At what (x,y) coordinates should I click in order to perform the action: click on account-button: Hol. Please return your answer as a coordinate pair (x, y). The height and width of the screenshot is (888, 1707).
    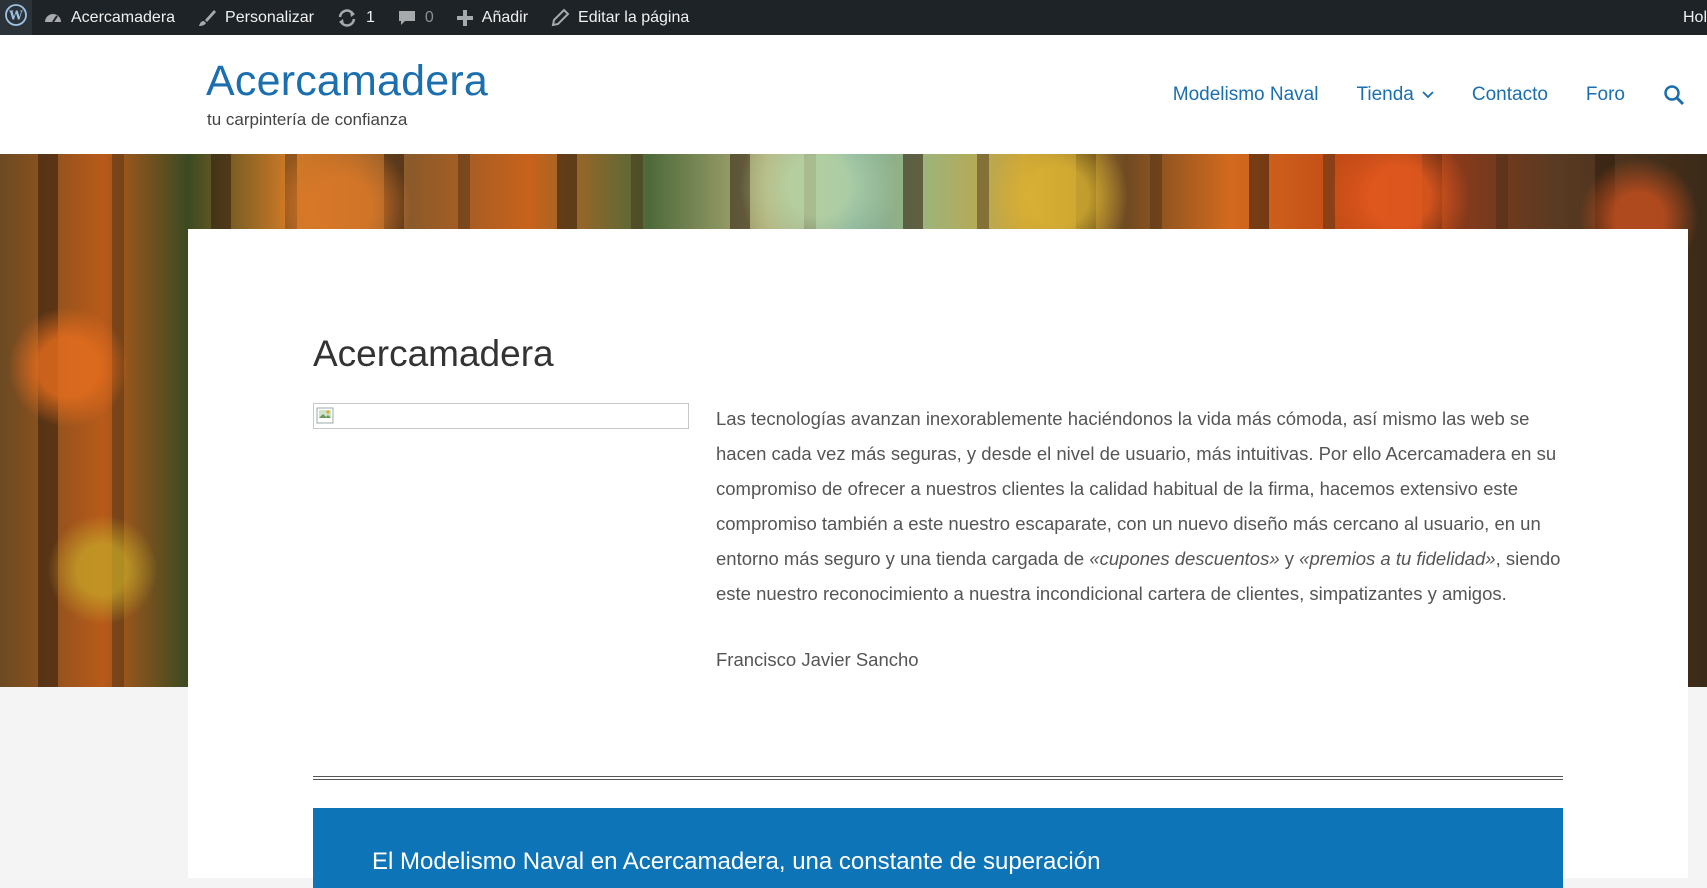
    Looking at the image, I should click on (1692, 17).